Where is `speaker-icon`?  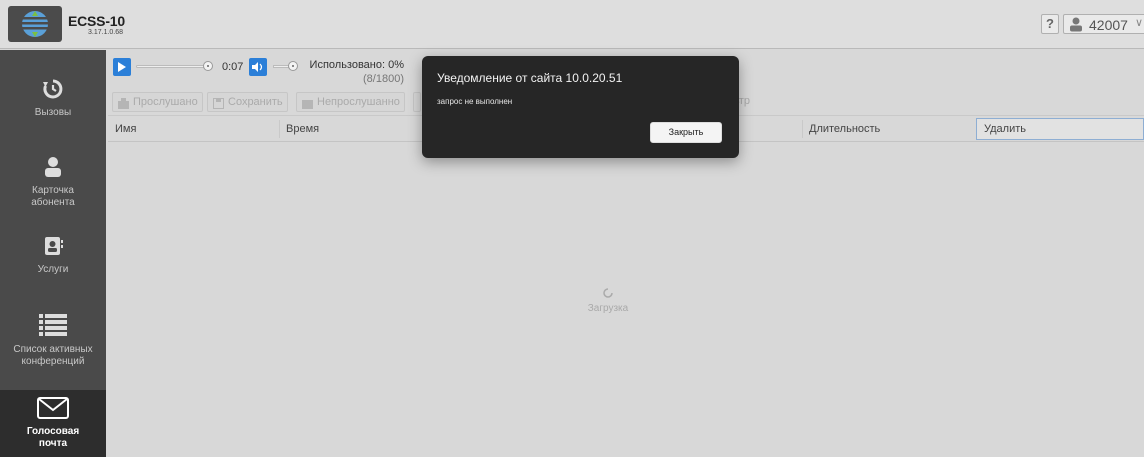 speaker-icon is located at coordinates (257, 67).